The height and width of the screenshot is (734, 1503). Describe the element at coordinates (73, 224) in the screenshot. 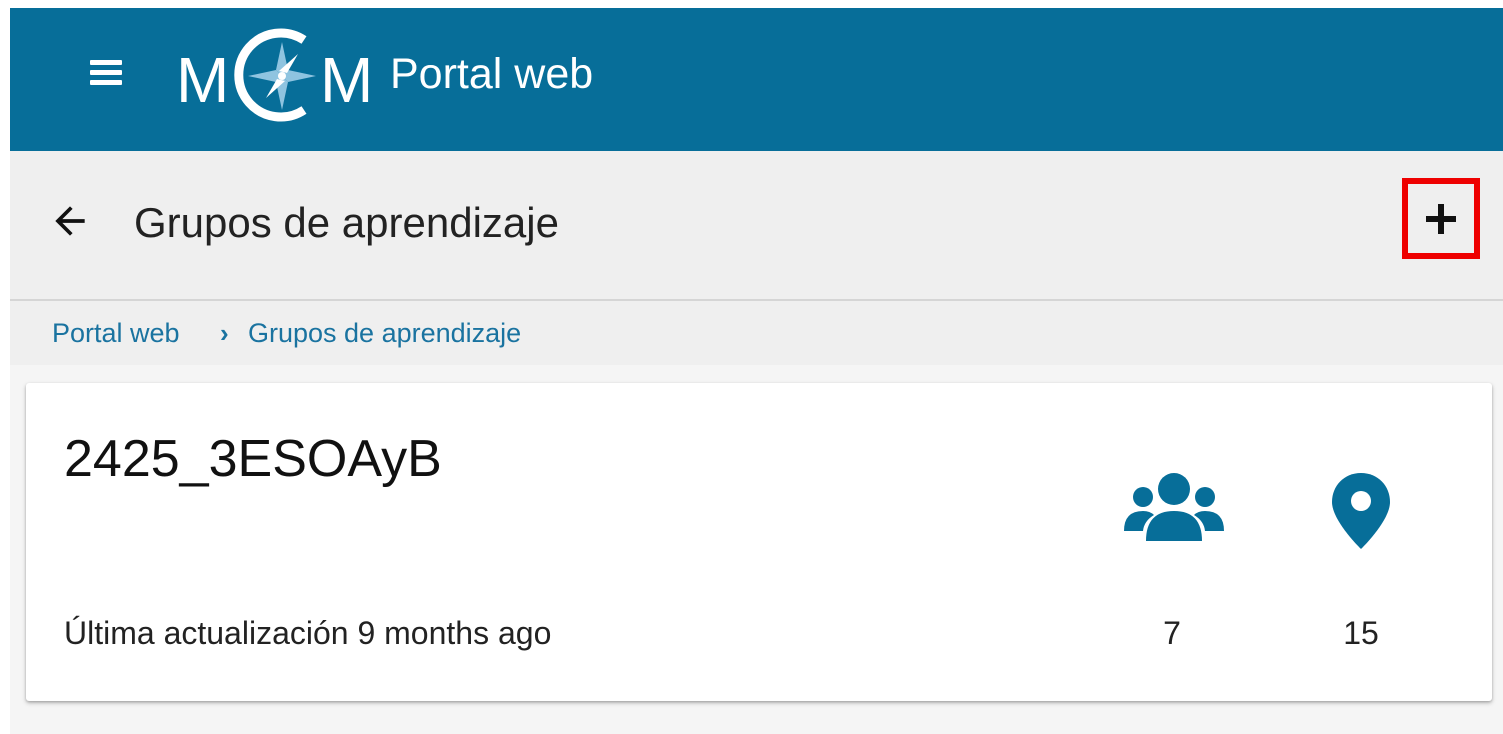

I see `back-arrow-icon` at that location.